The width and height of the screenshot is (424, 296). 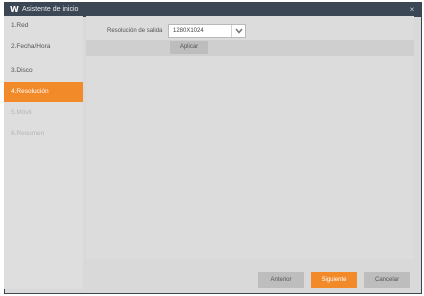 I want to click on previous-button: Anterior, so click(x=281, y=280).